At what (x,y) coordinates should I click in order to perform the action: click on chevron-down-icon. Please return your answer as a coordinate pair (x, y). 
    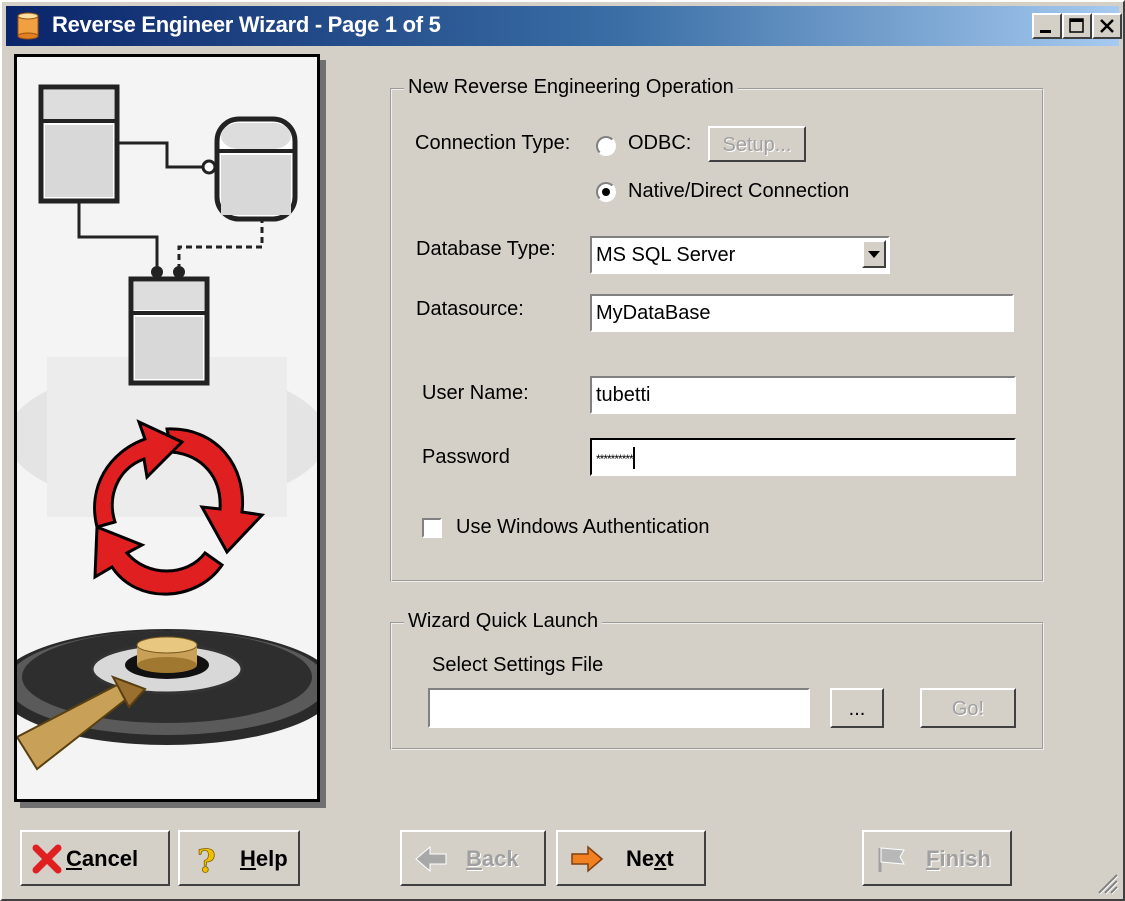
    Looking at the image, I should click on (874, 254).